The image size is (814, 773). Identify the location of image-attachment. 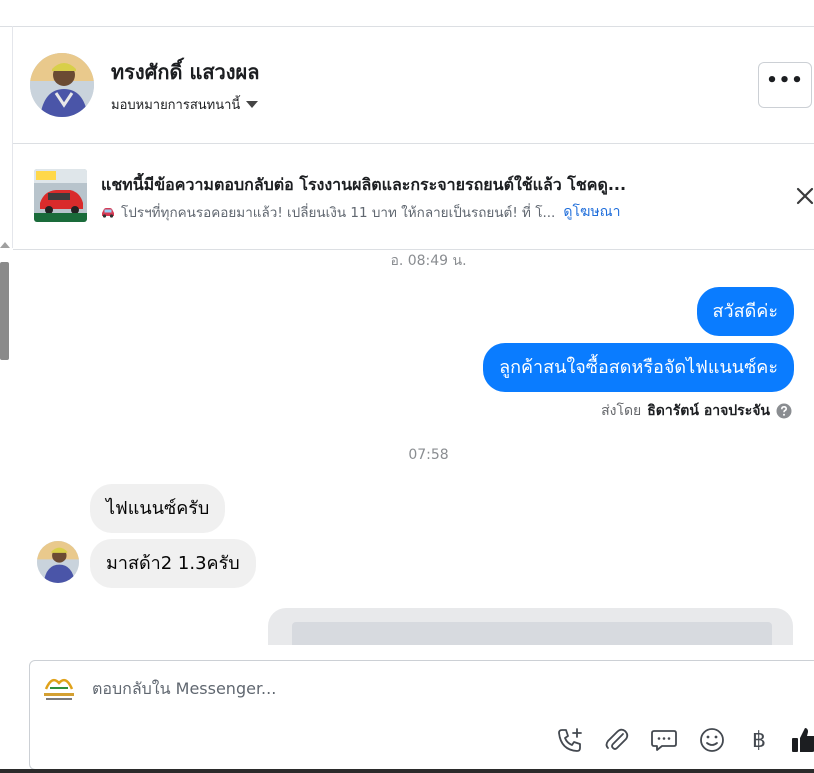
(530, 626).